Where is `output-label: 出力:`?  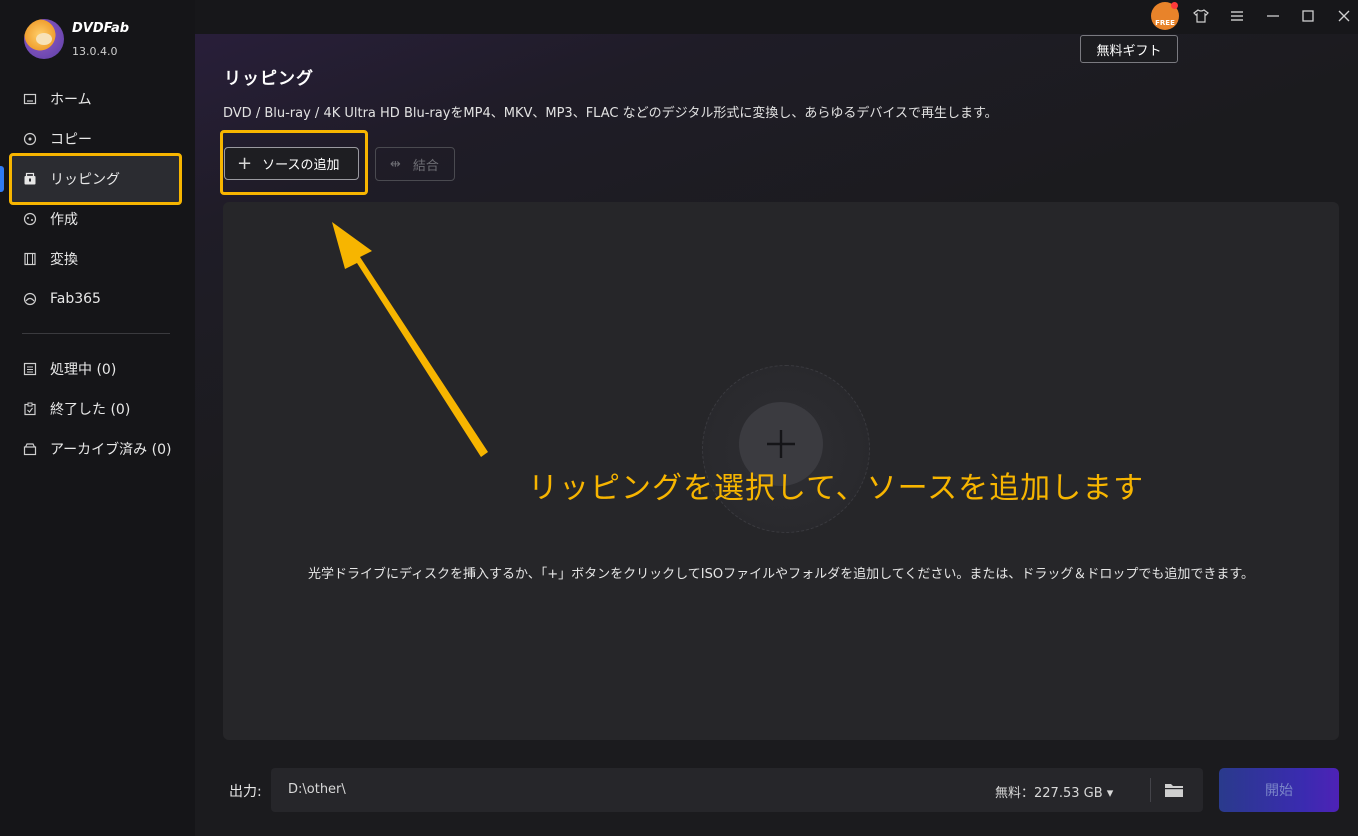 output-label: 出力: is located at coordinates (245, 792).